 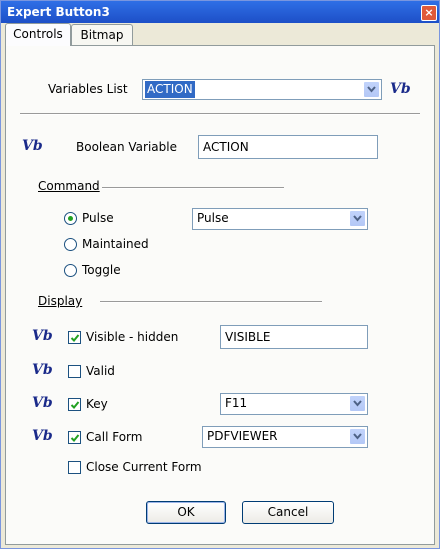 I want to click on key-checkbox, so click(x=74, y=404).